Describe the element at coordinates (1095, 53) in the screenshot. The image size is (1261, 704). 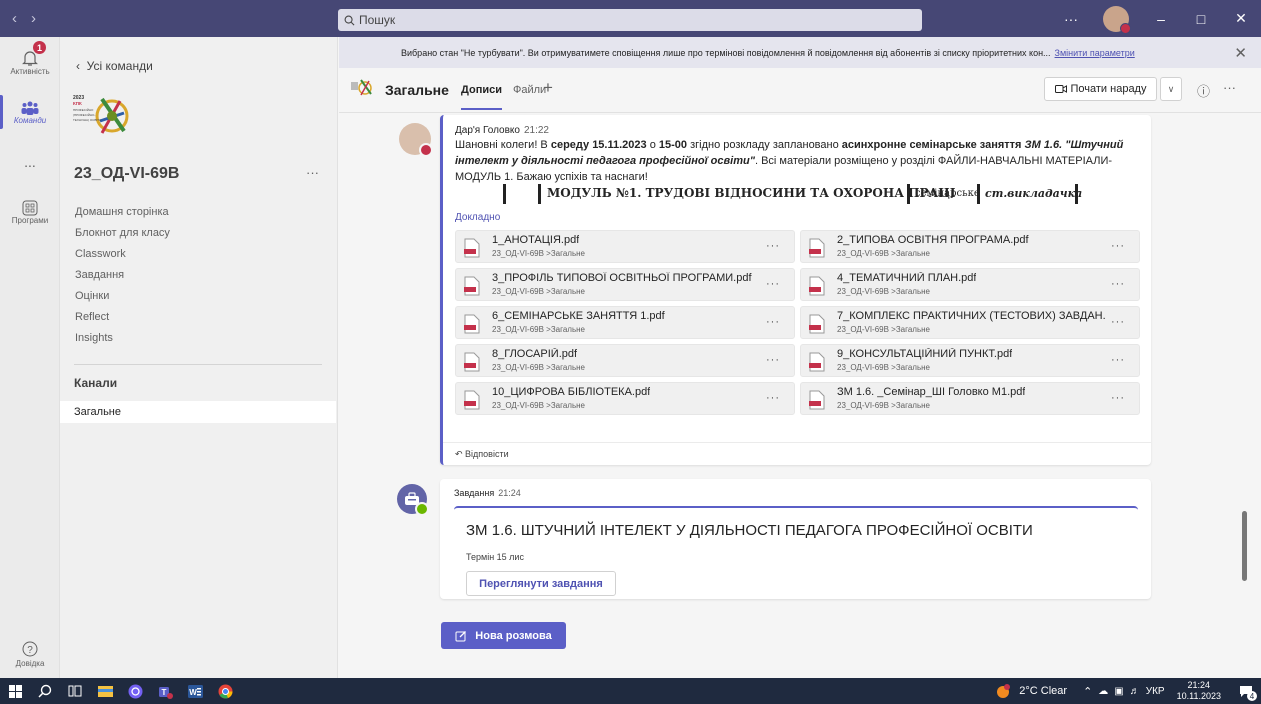
I see `change-settings-link: Змінити параметри` at that location.